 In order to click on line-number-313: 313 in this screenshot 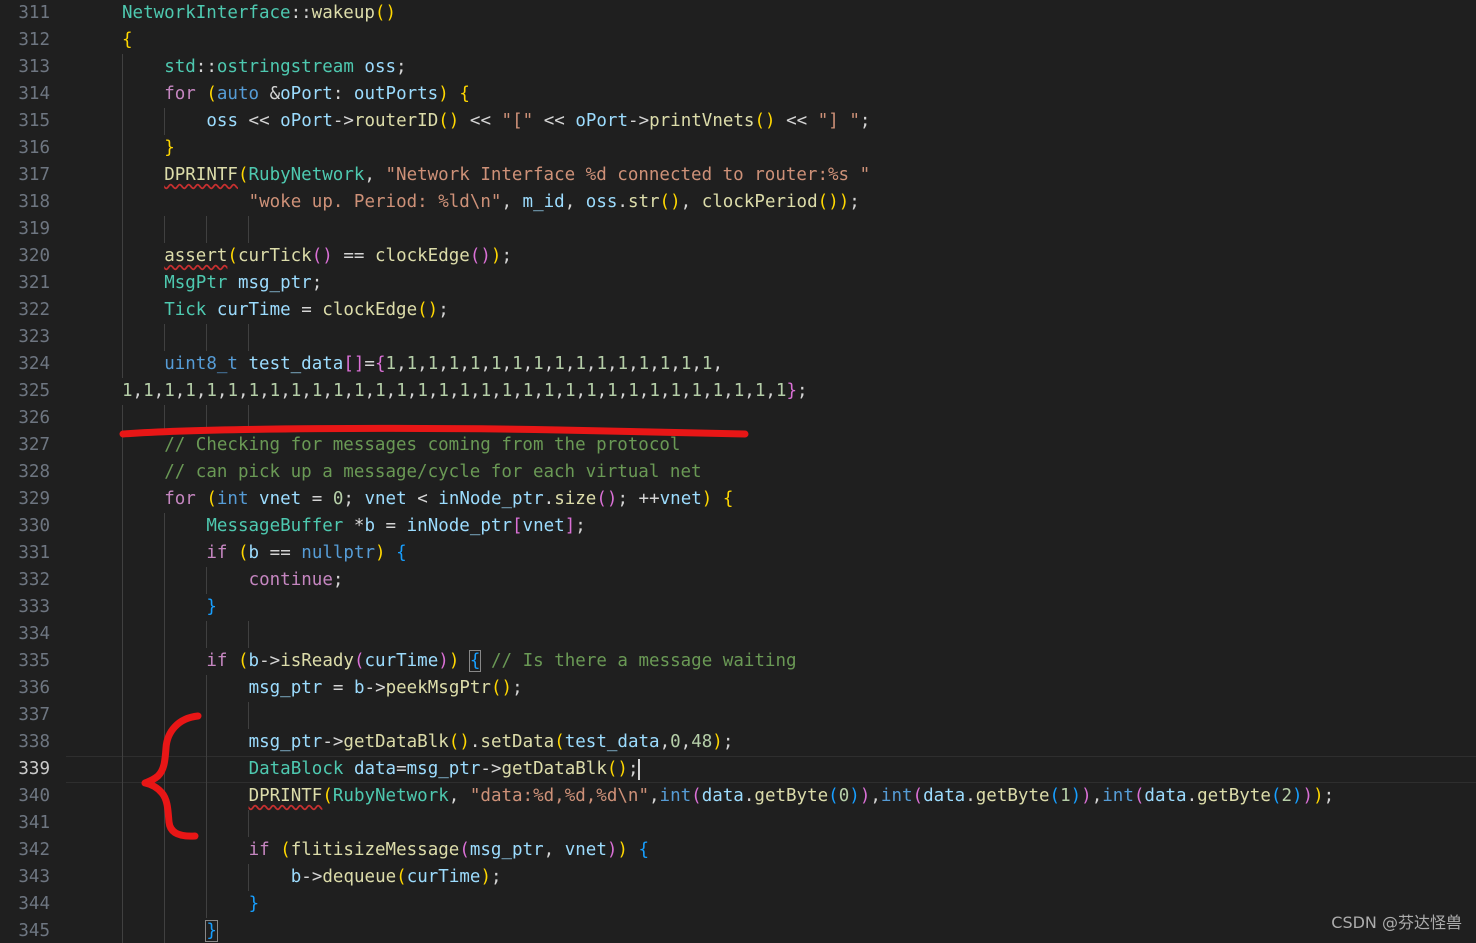, I will do `click(25, 67)`.